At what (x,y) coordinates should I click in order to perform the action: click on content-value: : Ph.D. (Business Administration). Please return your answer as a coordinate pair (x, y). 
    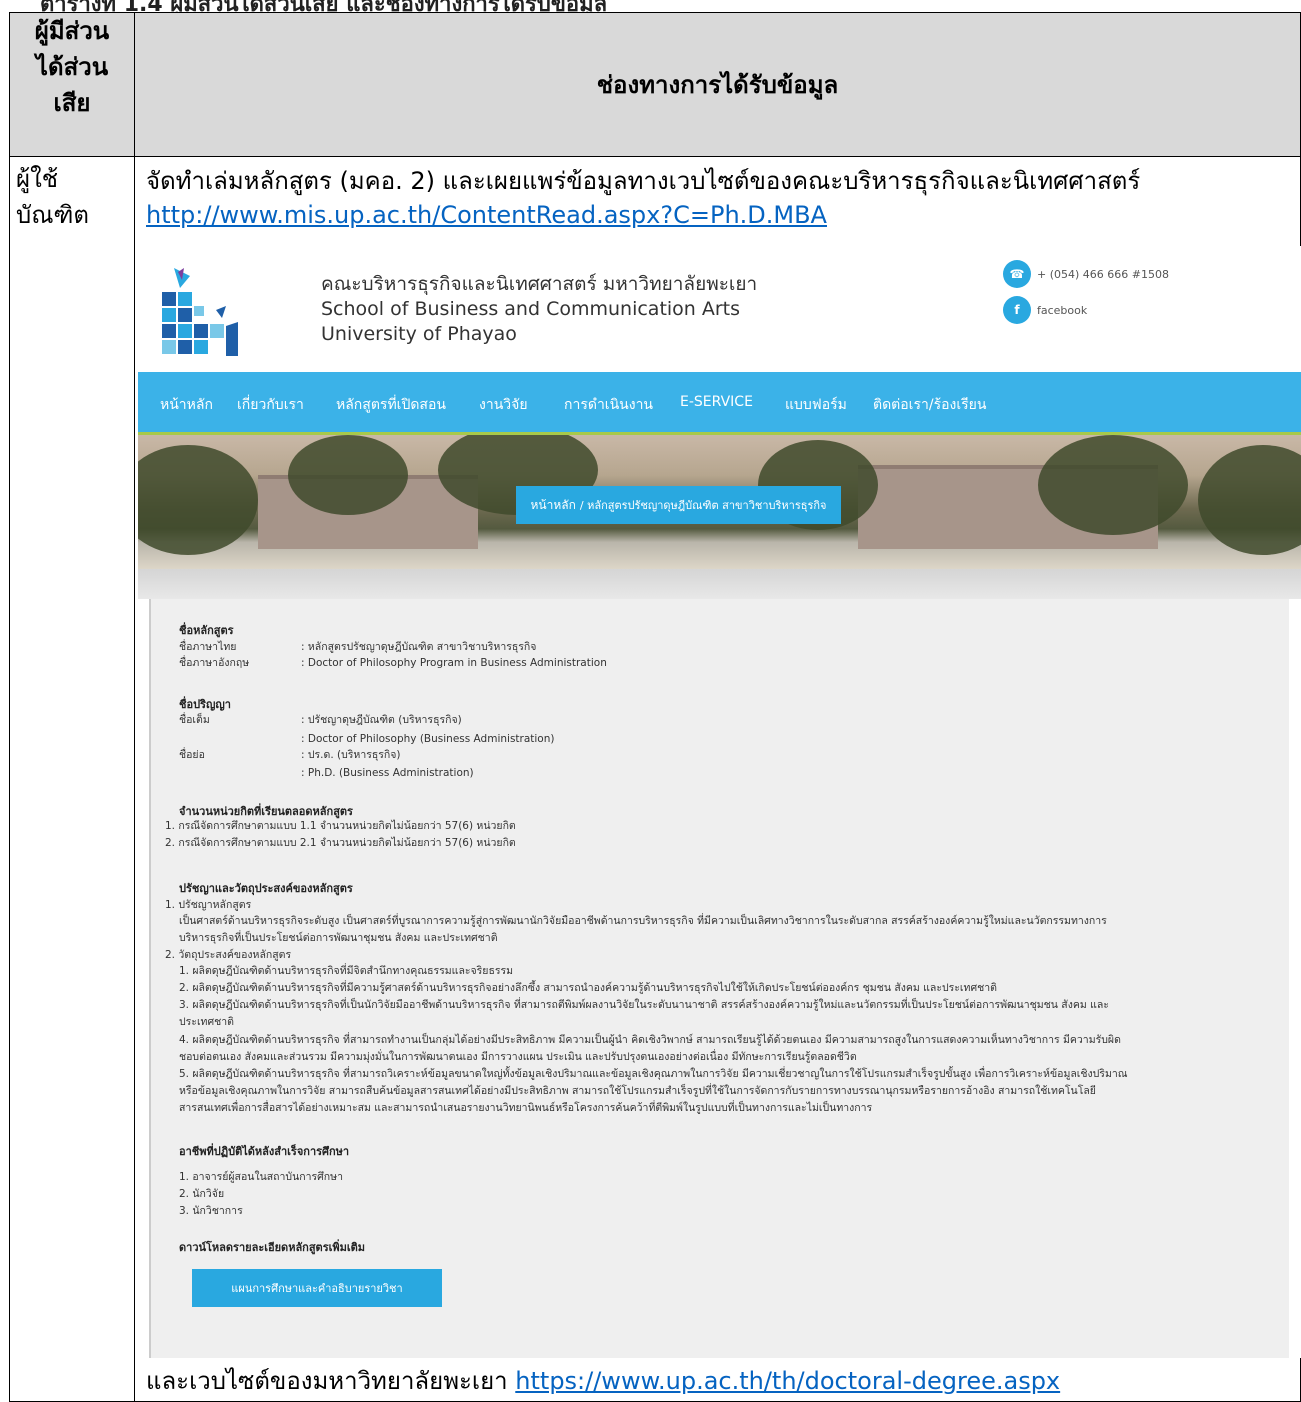
    Looking at the image, I should click on (387, 773).